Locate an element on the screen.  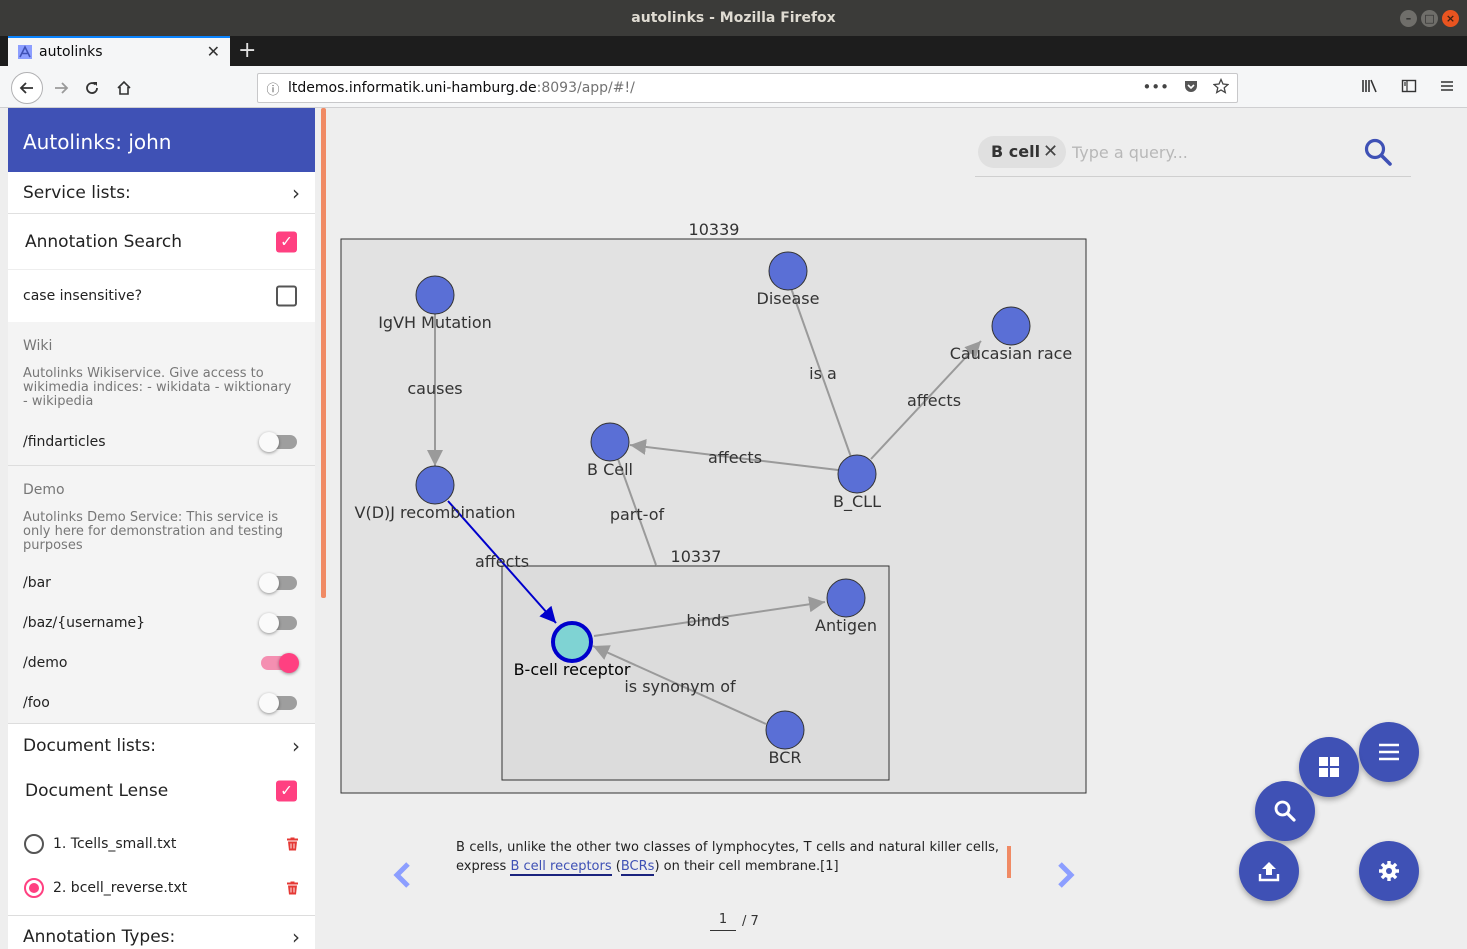
node-label: Antigen is located at coordinates (846, 625).